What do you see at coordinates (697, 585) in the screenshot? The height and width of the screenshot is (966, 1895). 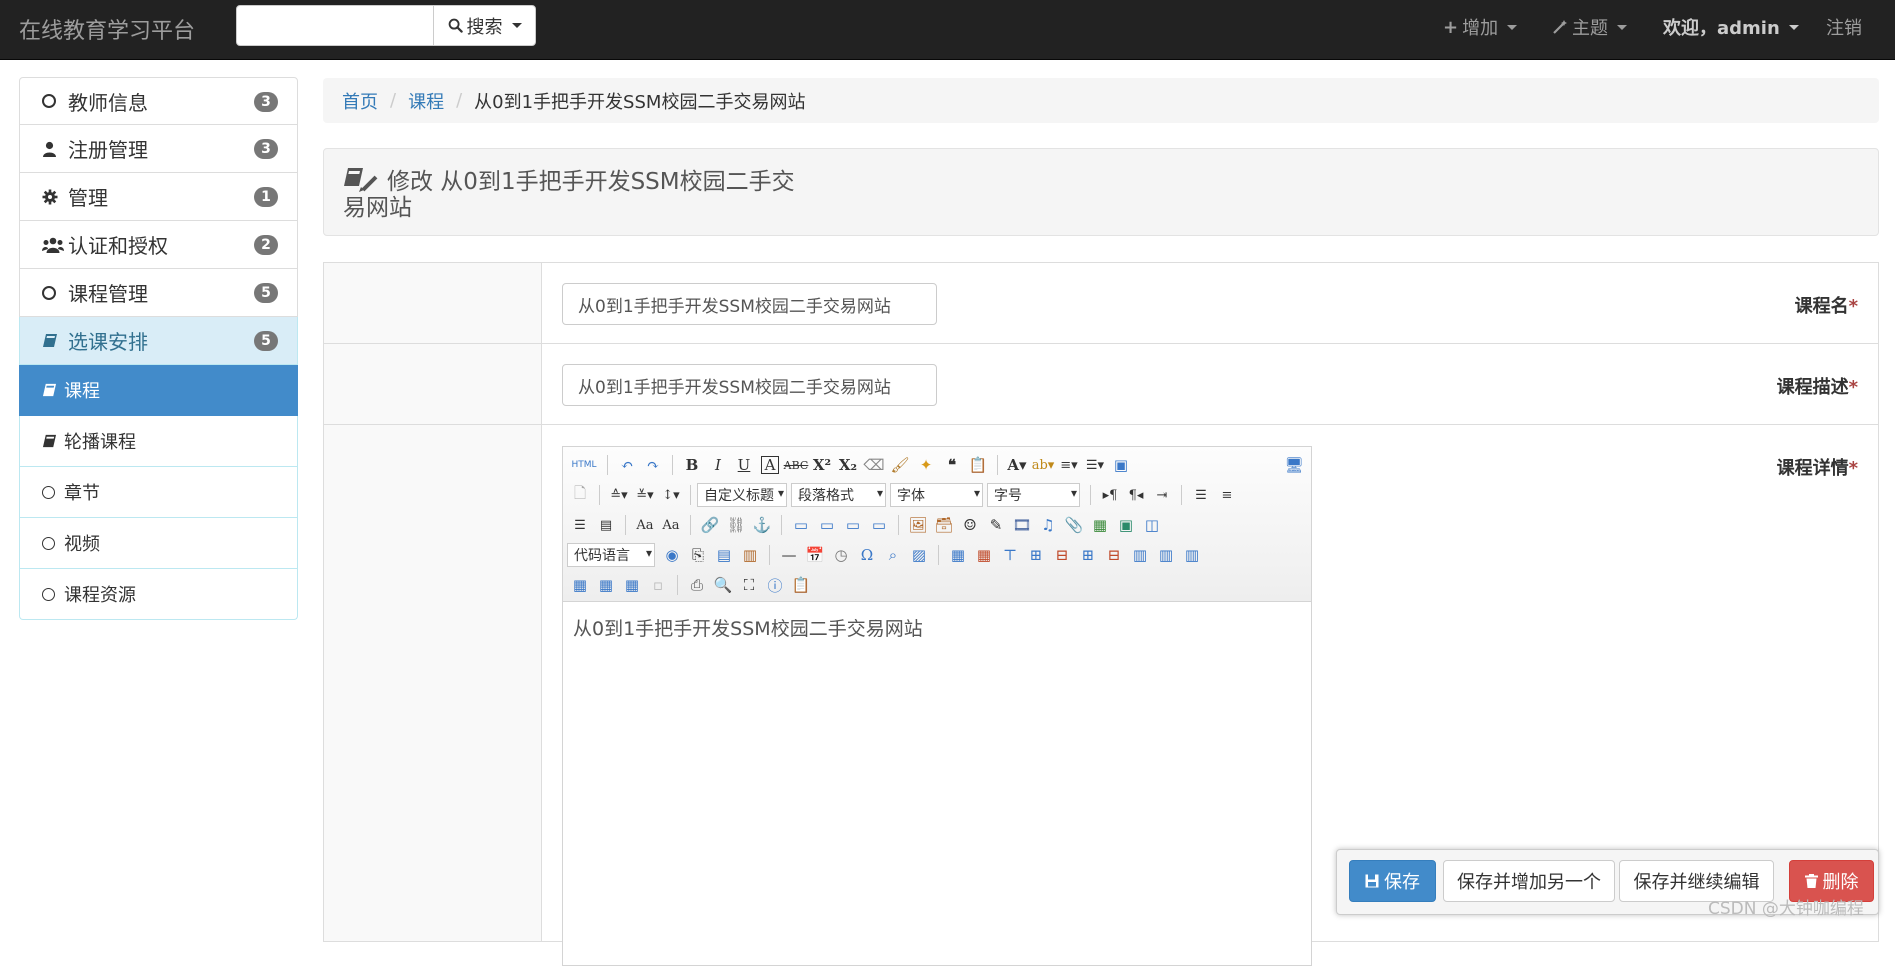 I see `print-icon: ⎙` at bounding box center [697, 585].